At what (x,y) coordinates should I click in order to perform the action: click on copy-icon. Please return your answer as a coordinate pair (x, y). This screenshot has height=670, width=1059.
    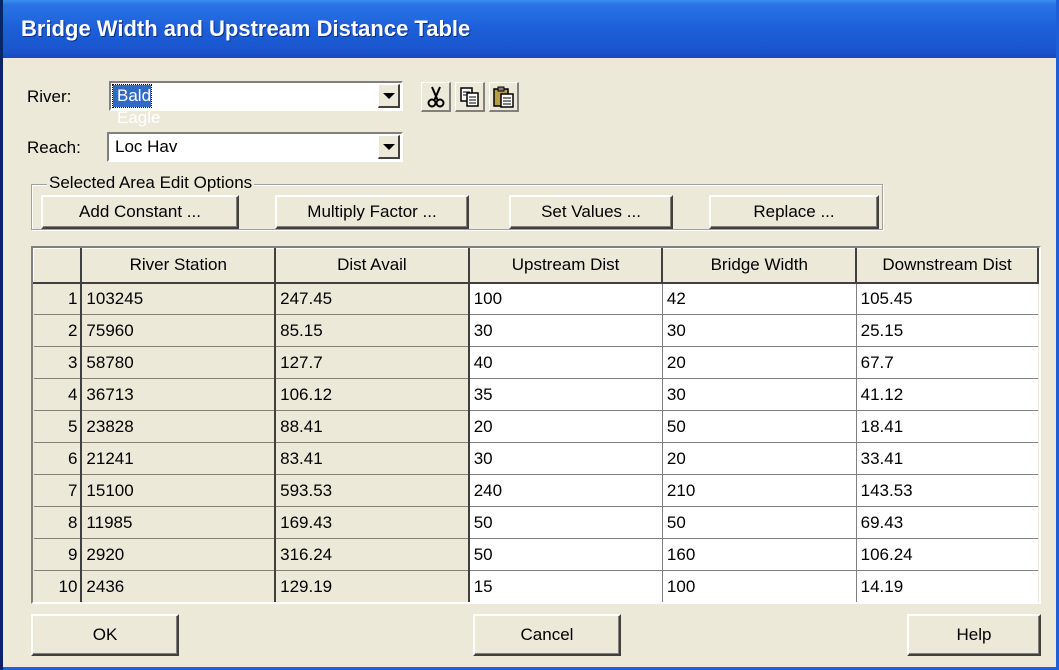
    Looking at the image, I should click on (469, 96).